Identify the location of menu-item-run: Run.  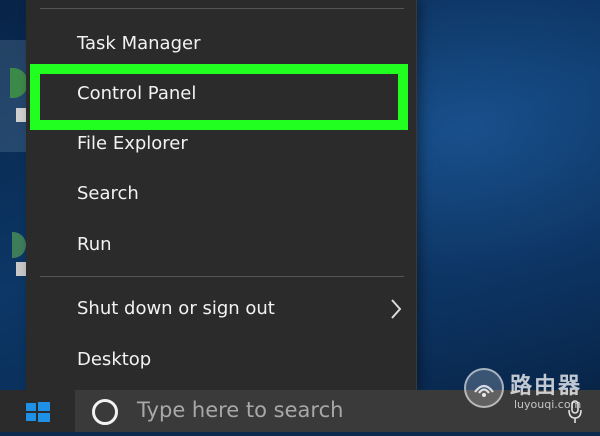
(221, 245).